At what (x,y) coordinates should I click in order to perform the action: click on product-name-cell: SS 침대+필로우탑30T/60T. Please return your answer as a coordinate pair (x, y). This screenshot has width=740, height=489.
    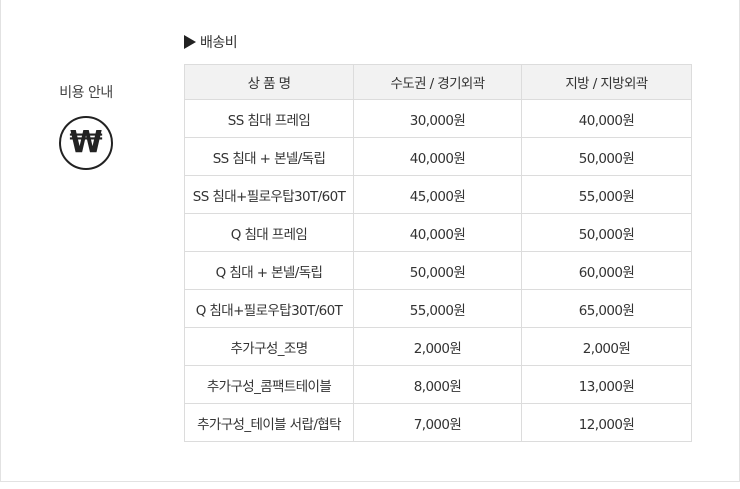
    Looking at the image, I should click on (269, 194).